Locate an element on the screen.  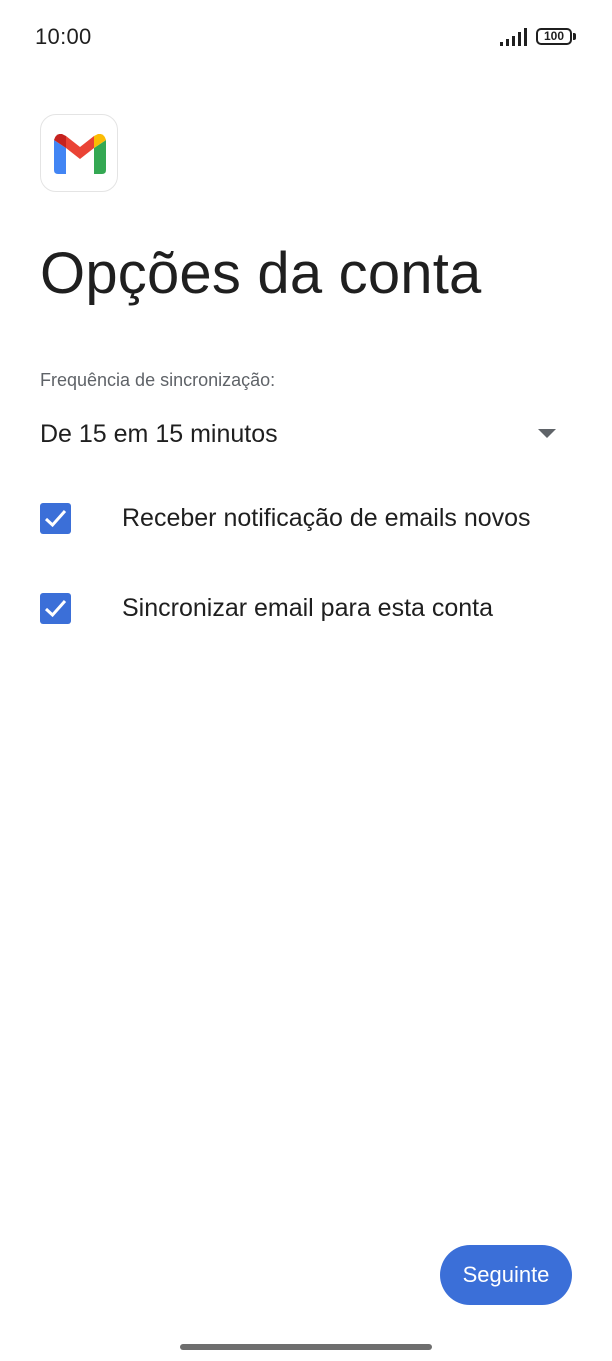
status-bar: 10:00 100 is located at coordinates (306, 38).